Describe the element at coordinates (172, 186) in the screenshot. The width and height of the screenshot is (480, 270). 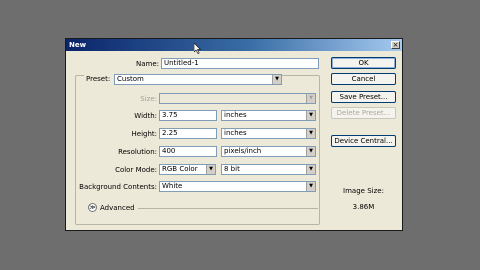
I see `background-contents-value: White` at that location.